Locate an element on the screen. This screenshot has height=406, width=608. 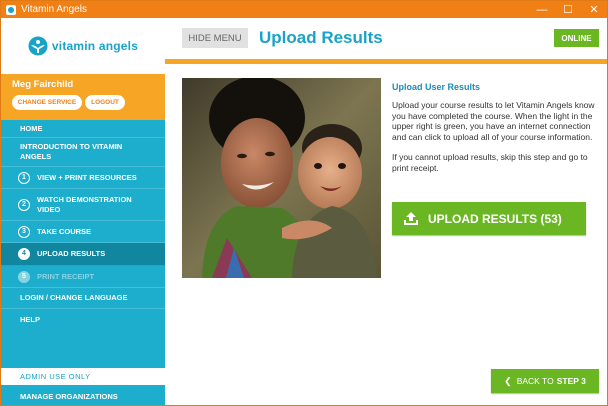
upload-results-button: UPLOAD RESULTS (53) is located at coordinates (489, 218).